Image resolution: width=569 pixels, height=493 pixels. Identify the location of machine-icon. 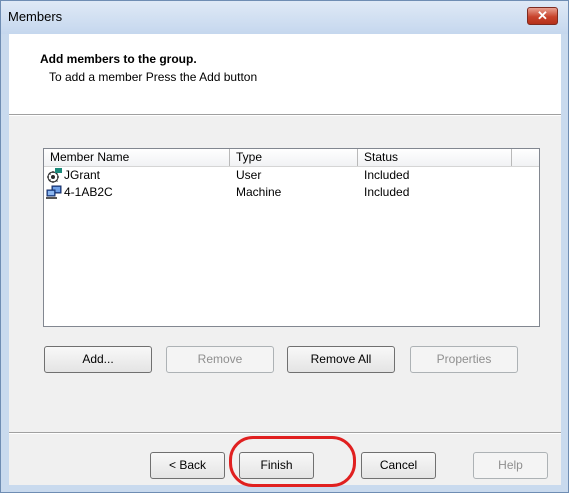
(54, 192).